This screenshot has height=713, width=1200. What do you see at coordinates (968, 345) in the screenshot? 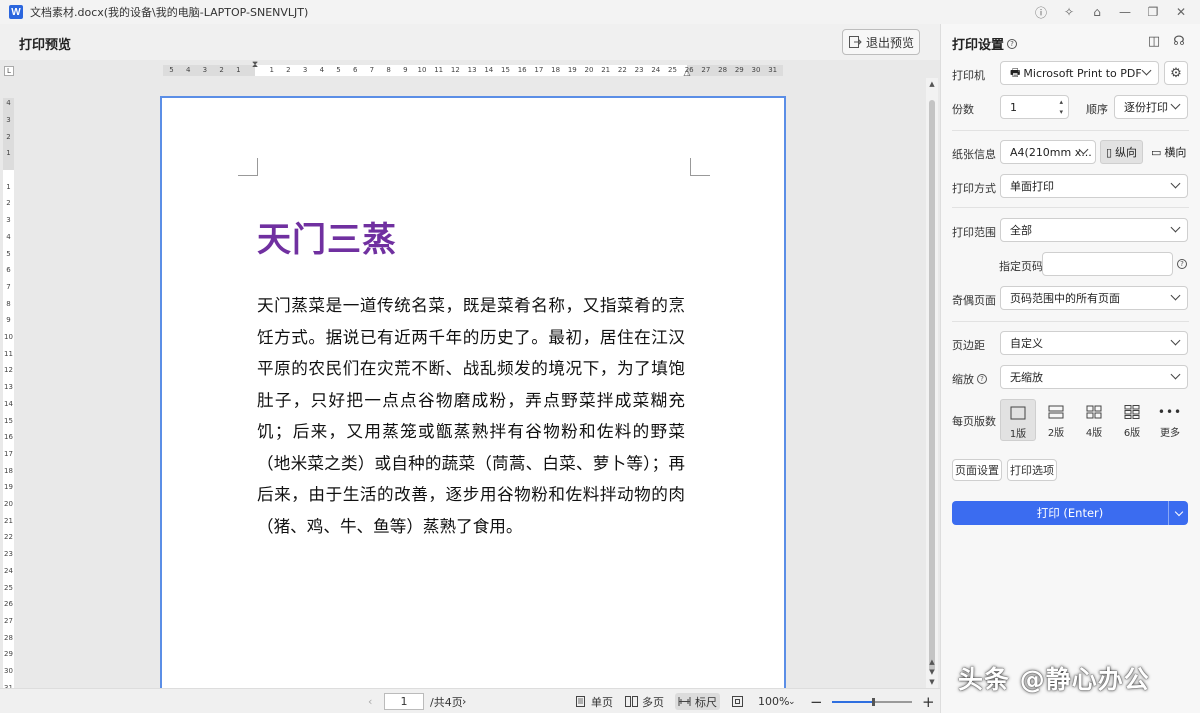
I see `margin-label: 页边距` at bounding box center [968, 345].